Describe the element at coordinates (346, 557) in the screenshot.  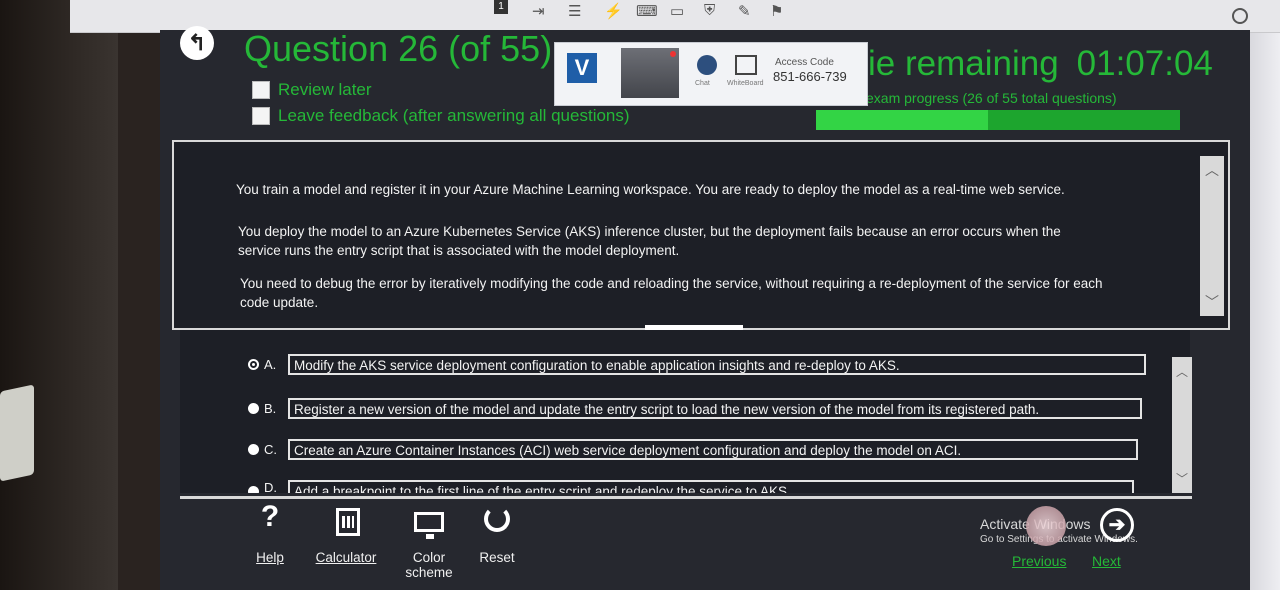
I see `calculator-button: Calculator` at that location.